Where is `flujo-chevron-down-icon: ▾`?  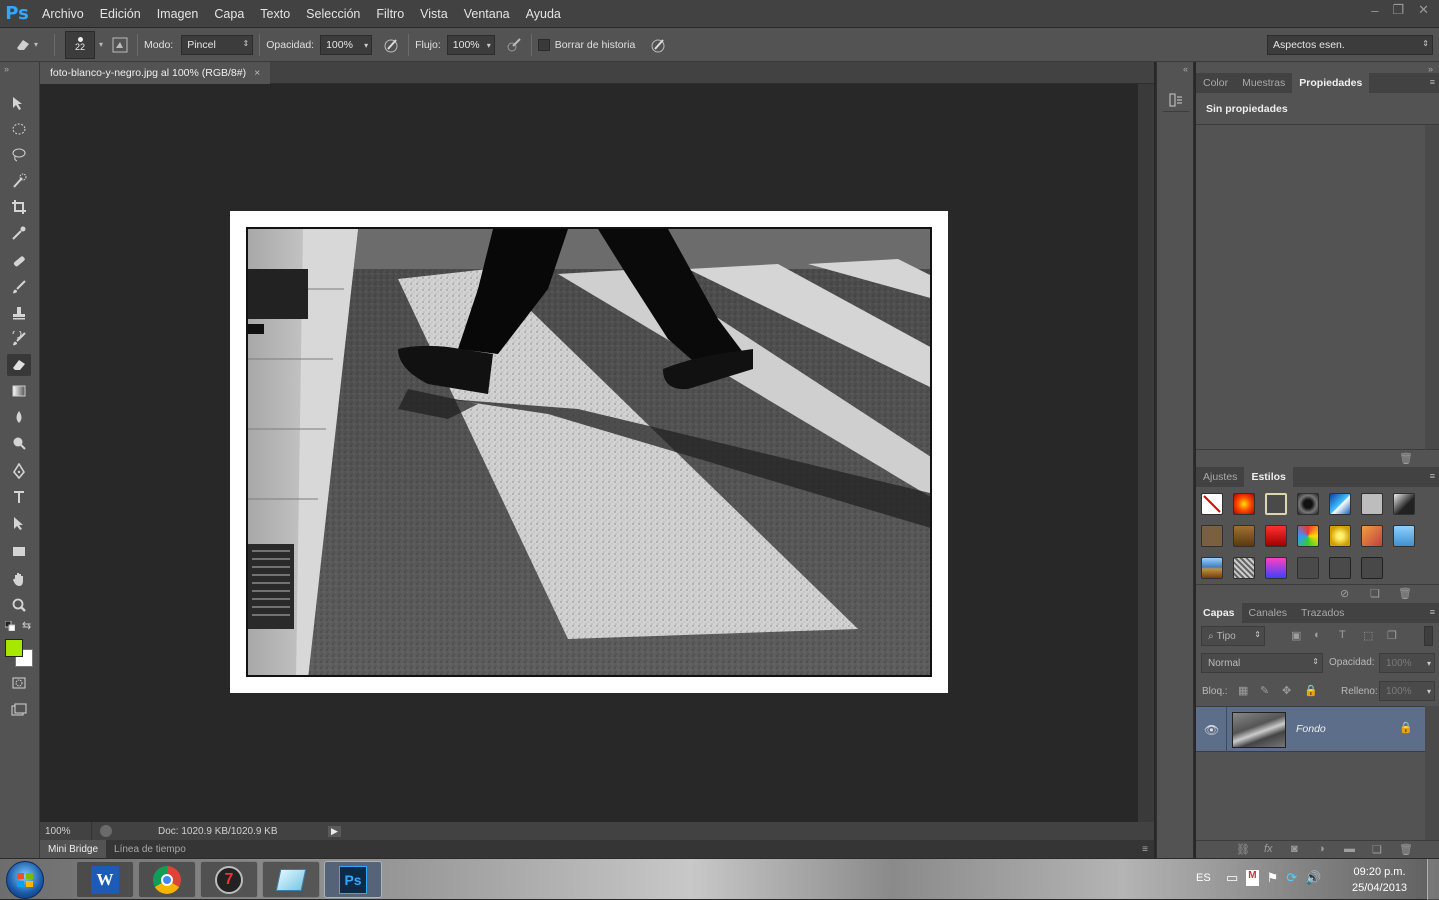 flujo-chevron-down-icon: ▾ is located at coordinates (489, 45).